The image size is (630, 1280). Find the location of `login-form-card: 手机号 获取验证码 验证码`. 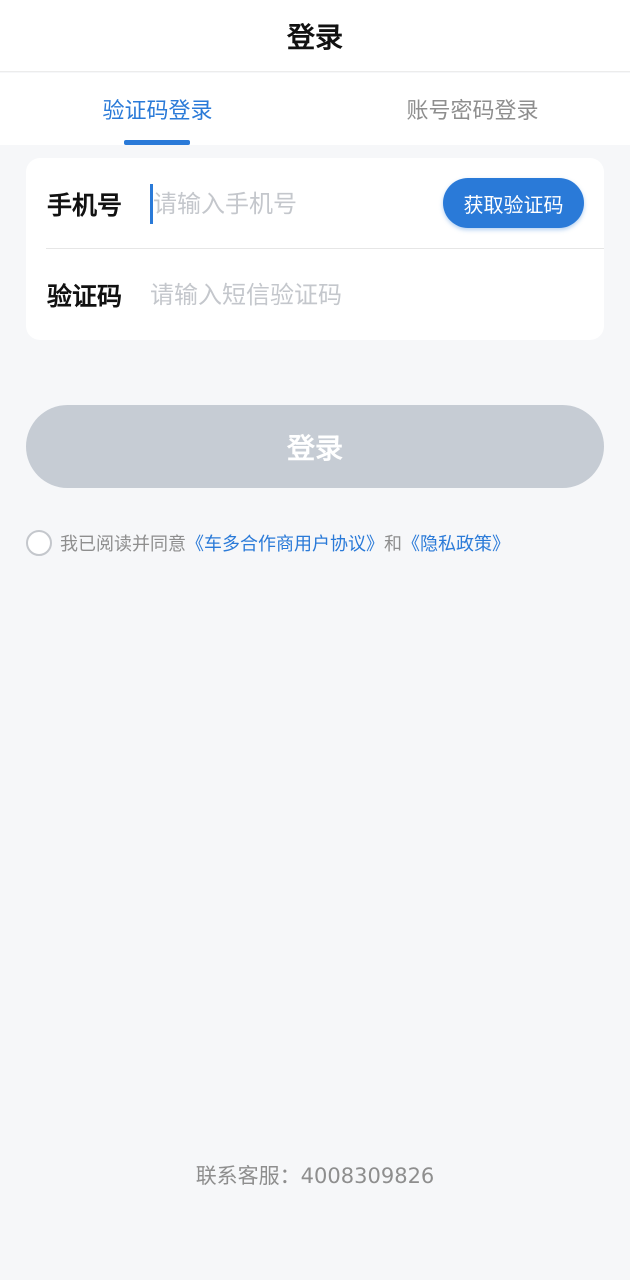

login-form-card: 手机号 获取验证码 验证码 is located at coordinates (315, 249).